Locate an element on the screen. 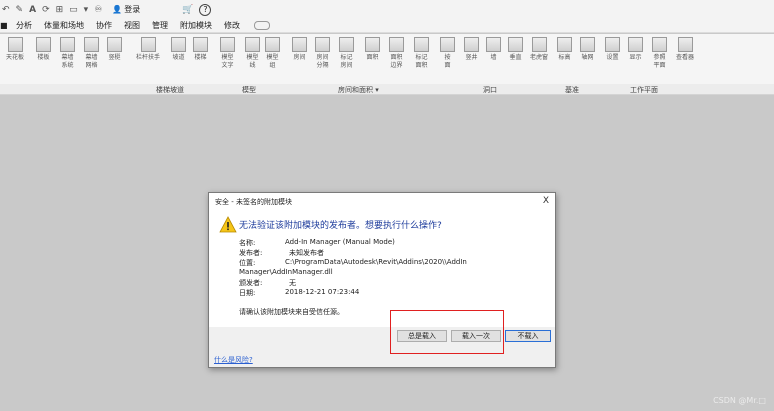 Image resolution: width=774 pixels, height=411 pixels. ribbon-tool: 模型 文字 is located at coordinates (227, 53).